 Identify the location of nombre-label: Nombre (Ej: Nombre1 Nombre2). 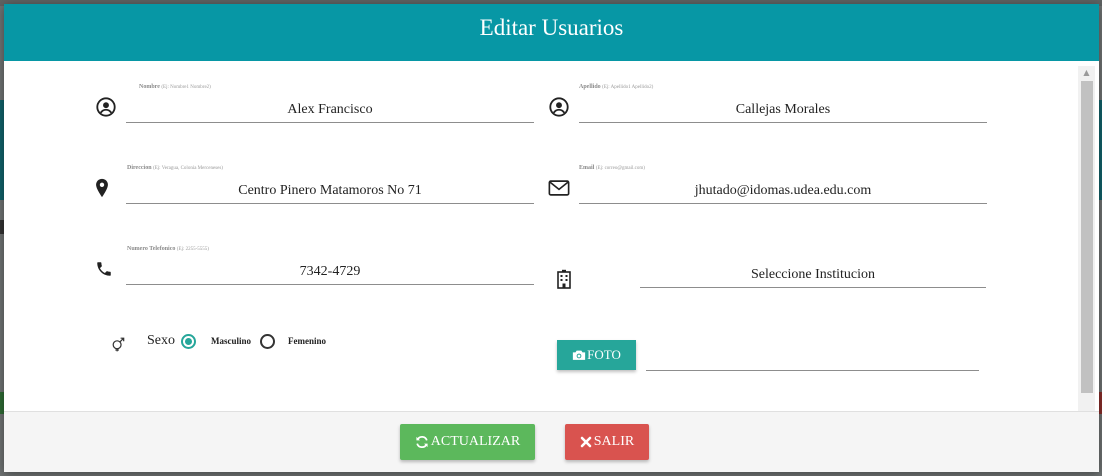
(175, 87).